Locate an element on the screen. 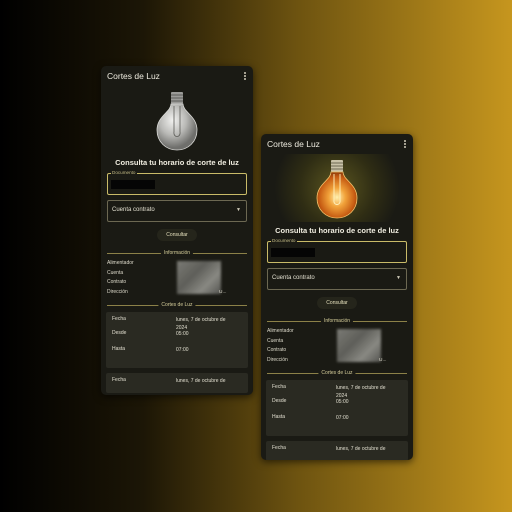  light-bulb-off-icon is located at coordinates (177, 121).